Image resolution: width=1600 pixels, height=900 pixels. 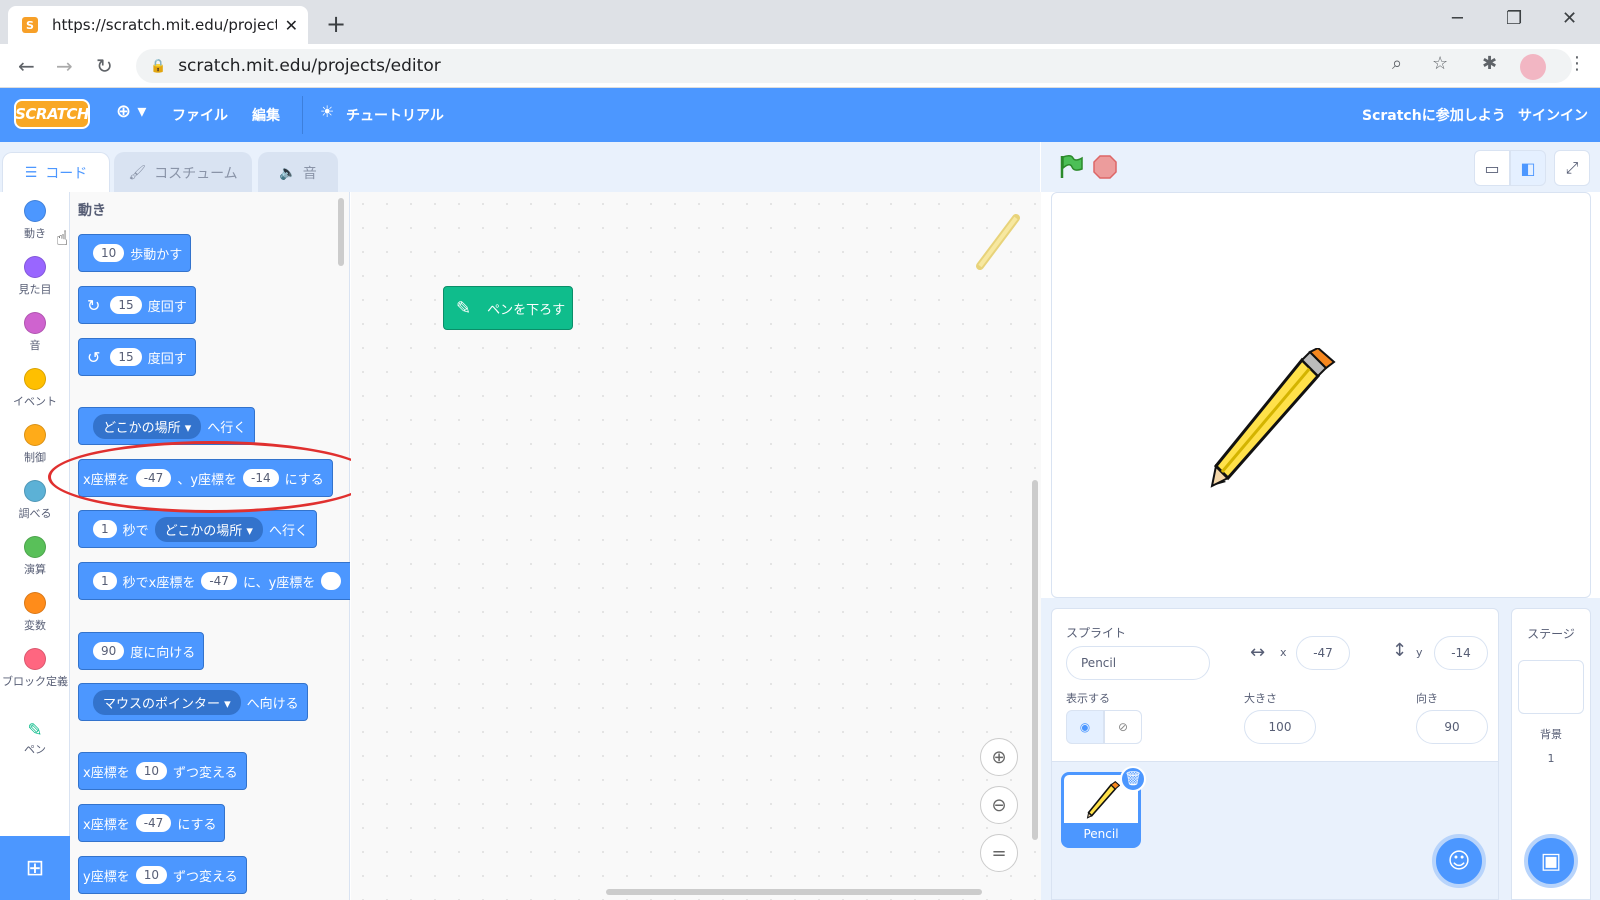 I want to click on pen-block-icon: ✎, so click(x=464, y=308).